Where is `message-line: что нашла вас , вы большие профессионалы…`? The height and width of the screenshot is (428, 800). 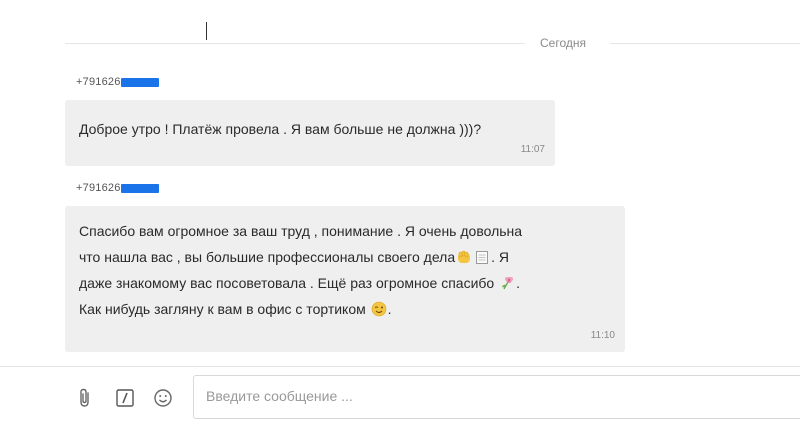
message-line: что нашла вас , вы большие профессионалы… is located at coordinates (345, 257).